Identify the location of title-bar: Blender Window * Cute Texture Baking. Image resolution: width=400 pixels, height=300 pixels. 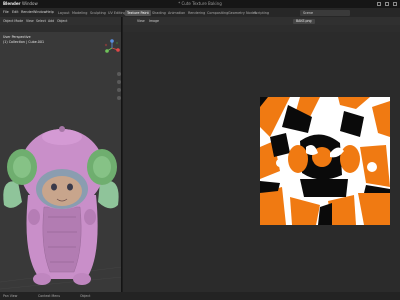
(200, 4).